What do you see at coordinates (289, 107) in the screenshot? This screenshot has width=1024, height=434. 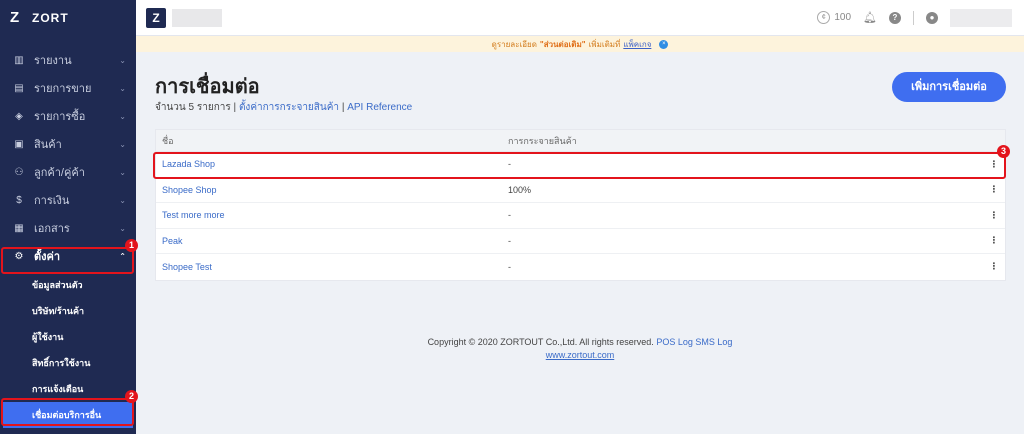 I see `distribution-settings-link: ตั้งค่าการกระจายสินค้า` at bounding box center [289, 107].